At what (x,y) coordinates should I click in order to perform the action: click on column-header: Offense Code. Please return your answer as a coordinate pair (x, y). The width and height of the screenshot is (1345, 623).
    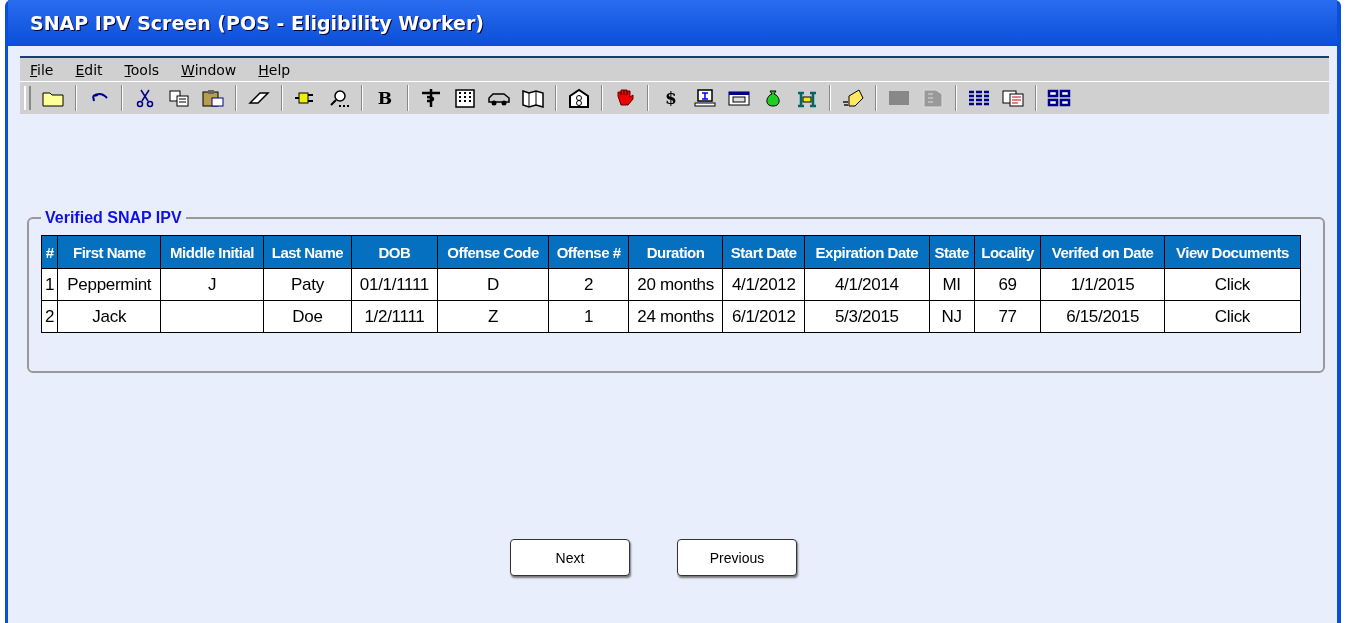
    Looking at the image, I should click on (493, 252).